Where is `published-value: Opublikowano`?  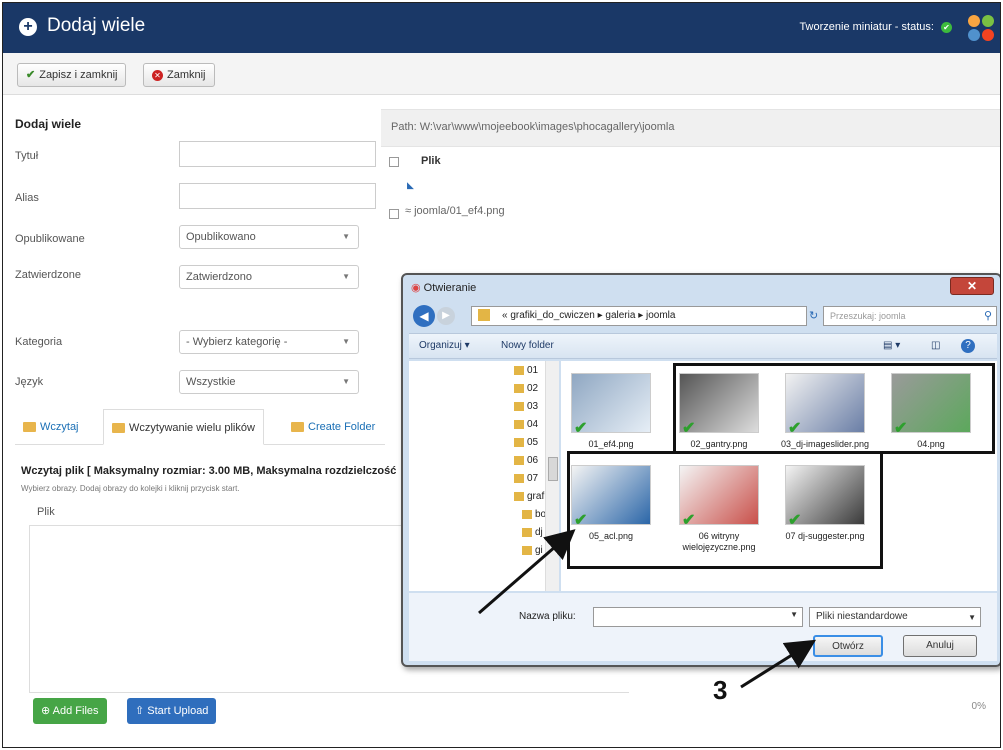 published-value: Opublikowano is located at coordinates (221, 237).